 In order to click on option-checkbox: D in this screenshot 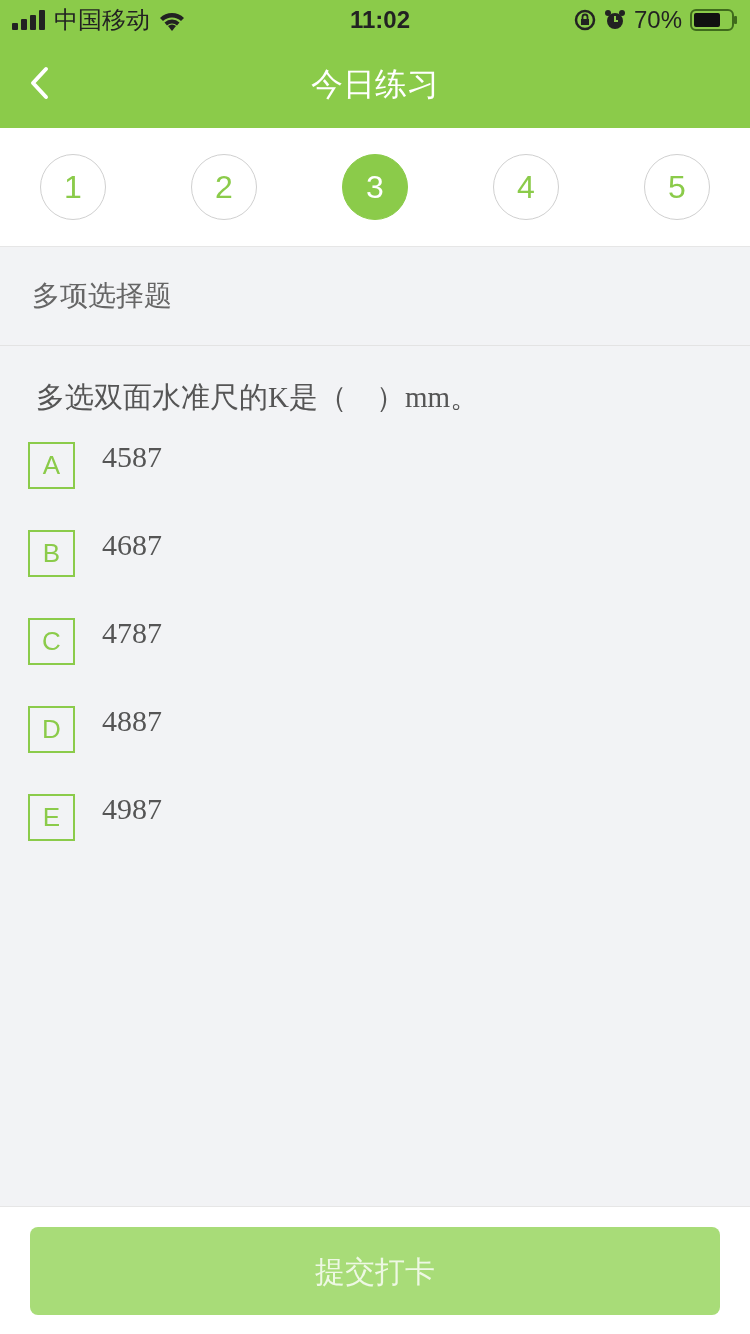, I will do `click(51, 729)`.